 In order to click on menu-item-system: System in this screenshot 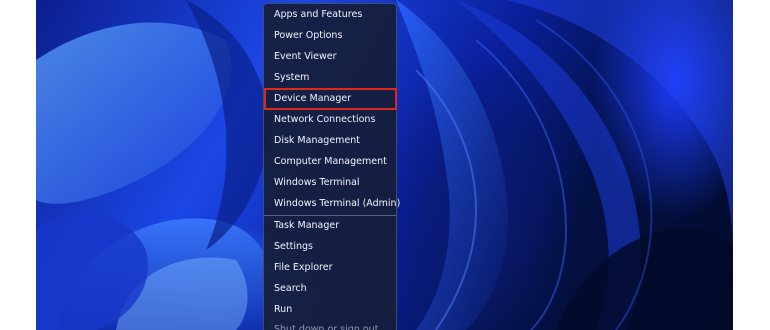, I will do `click(330, 77)`.